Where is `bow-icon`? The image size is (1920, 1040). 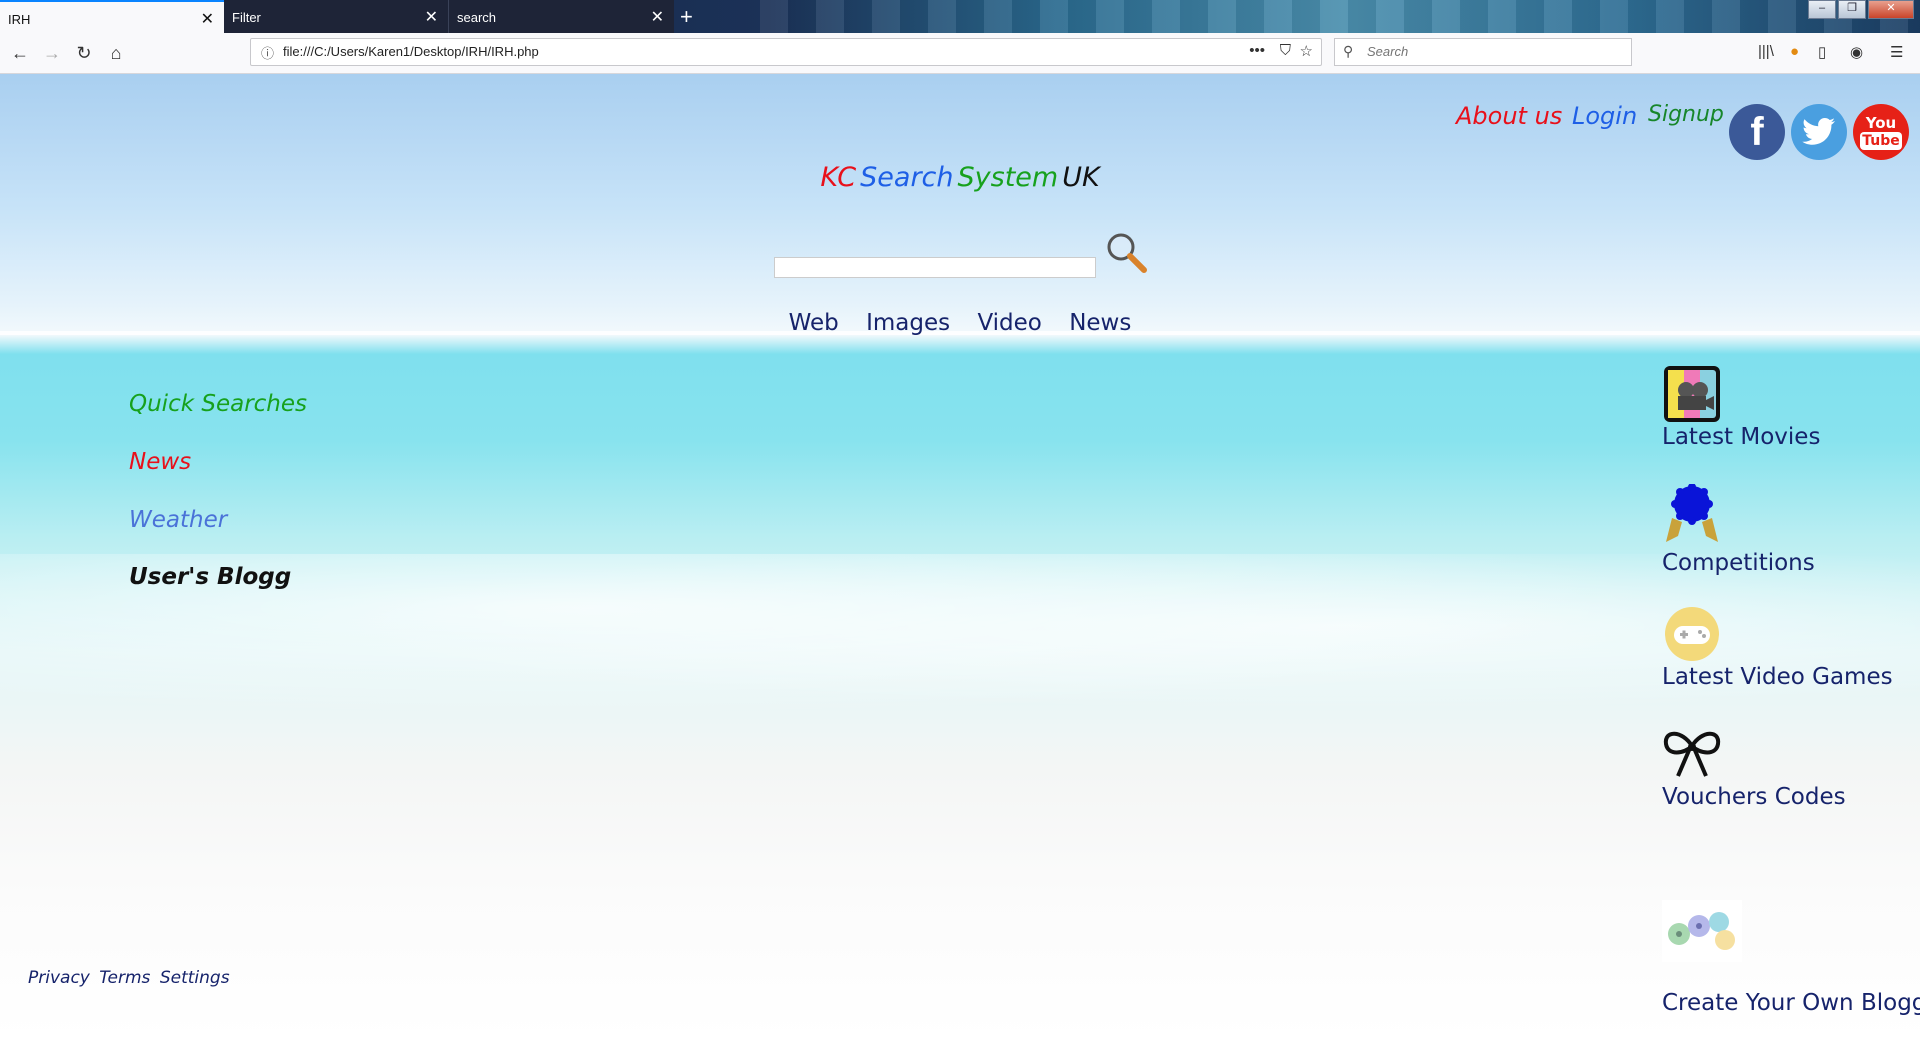
bow-icon is located at coordinates (1692, 754).